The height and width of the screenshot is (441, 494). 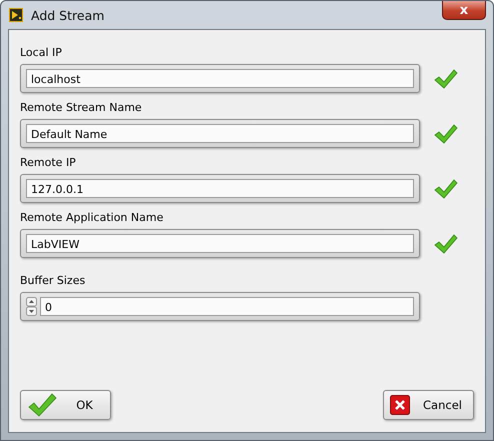 I want to click on field-label: Local IP, so click(x=41, y=52).